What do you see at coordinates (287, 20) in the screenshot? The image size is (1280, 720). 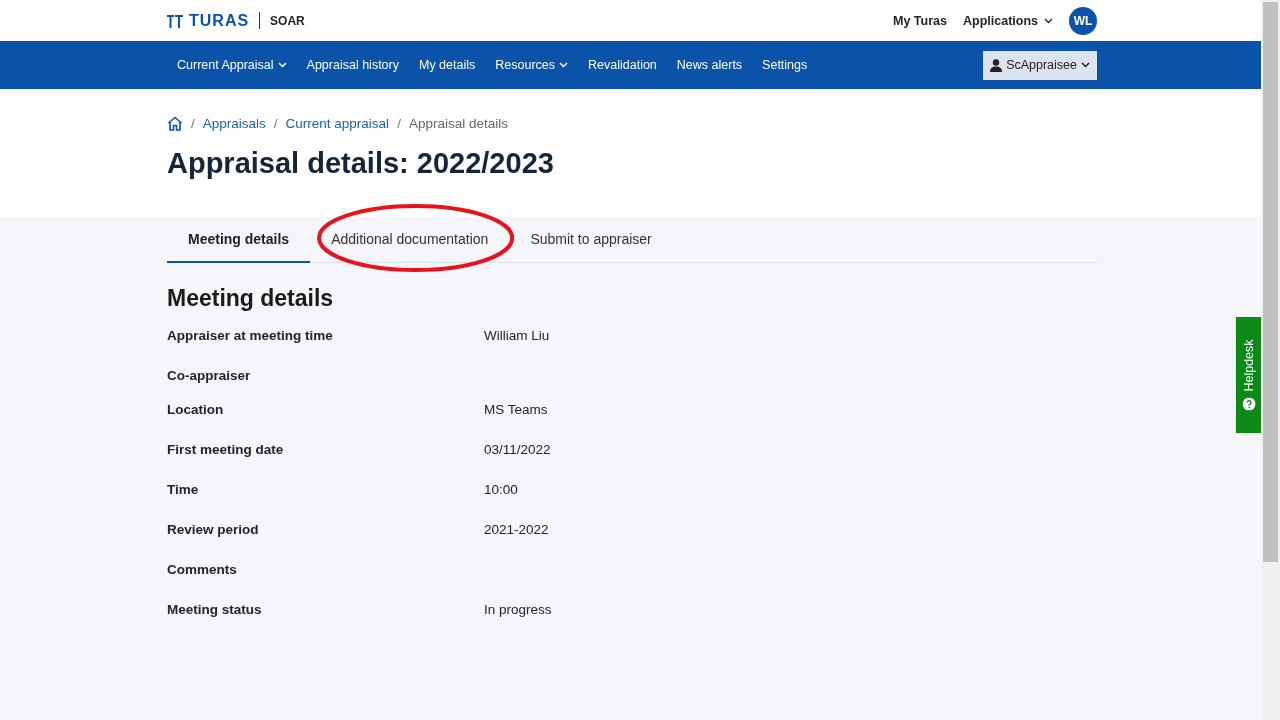 I see `product-name: SOAR` at bounding box center [287, 20].